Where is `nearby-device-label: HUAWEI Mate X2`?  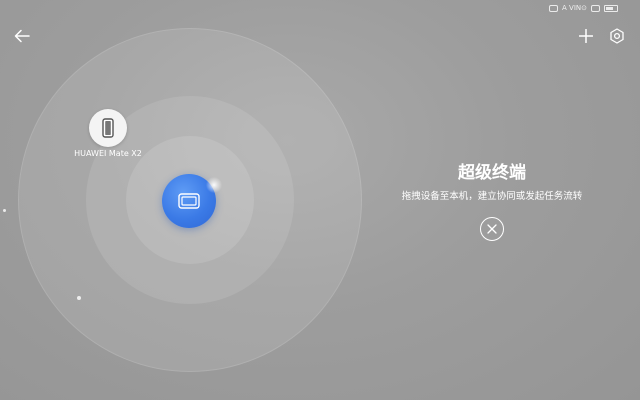 nearby-device-label: HUAWEI Mate X2 is located at coordinates (108, 153).